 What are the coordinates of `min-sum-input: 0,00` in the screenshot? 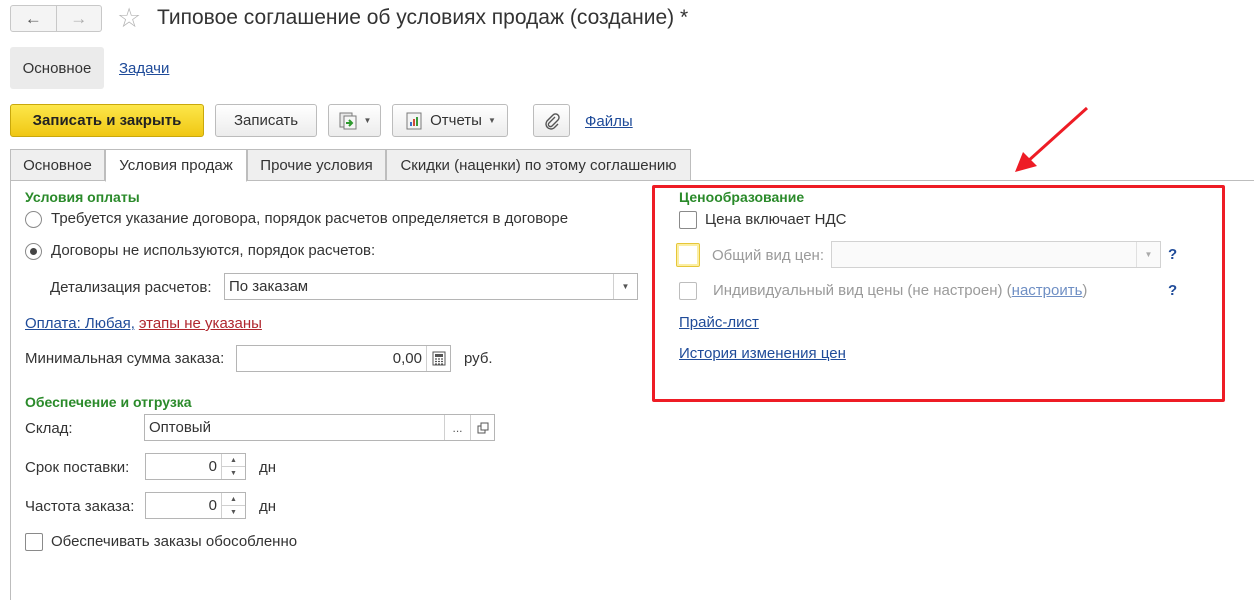 It's located at (343, 358).